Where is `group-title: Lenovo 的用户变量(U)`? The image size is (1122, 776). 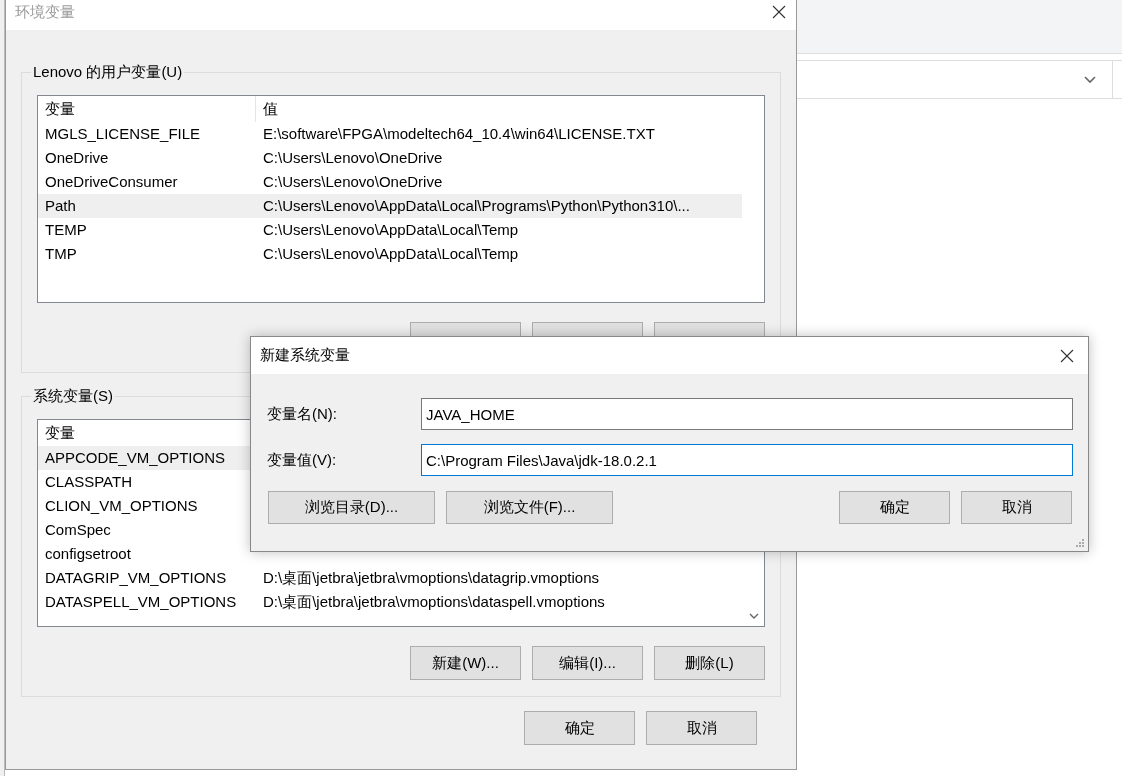 group-title: Lenovo 的用户变量(U) is located at coordinates (108, 72).